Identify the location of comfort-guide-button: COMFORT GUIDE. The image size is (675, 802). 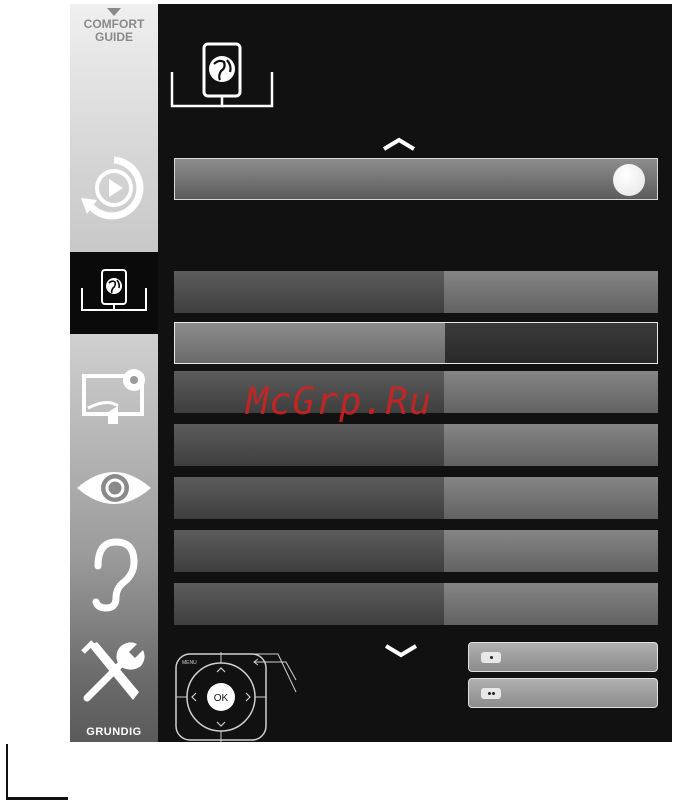
(114, 24).